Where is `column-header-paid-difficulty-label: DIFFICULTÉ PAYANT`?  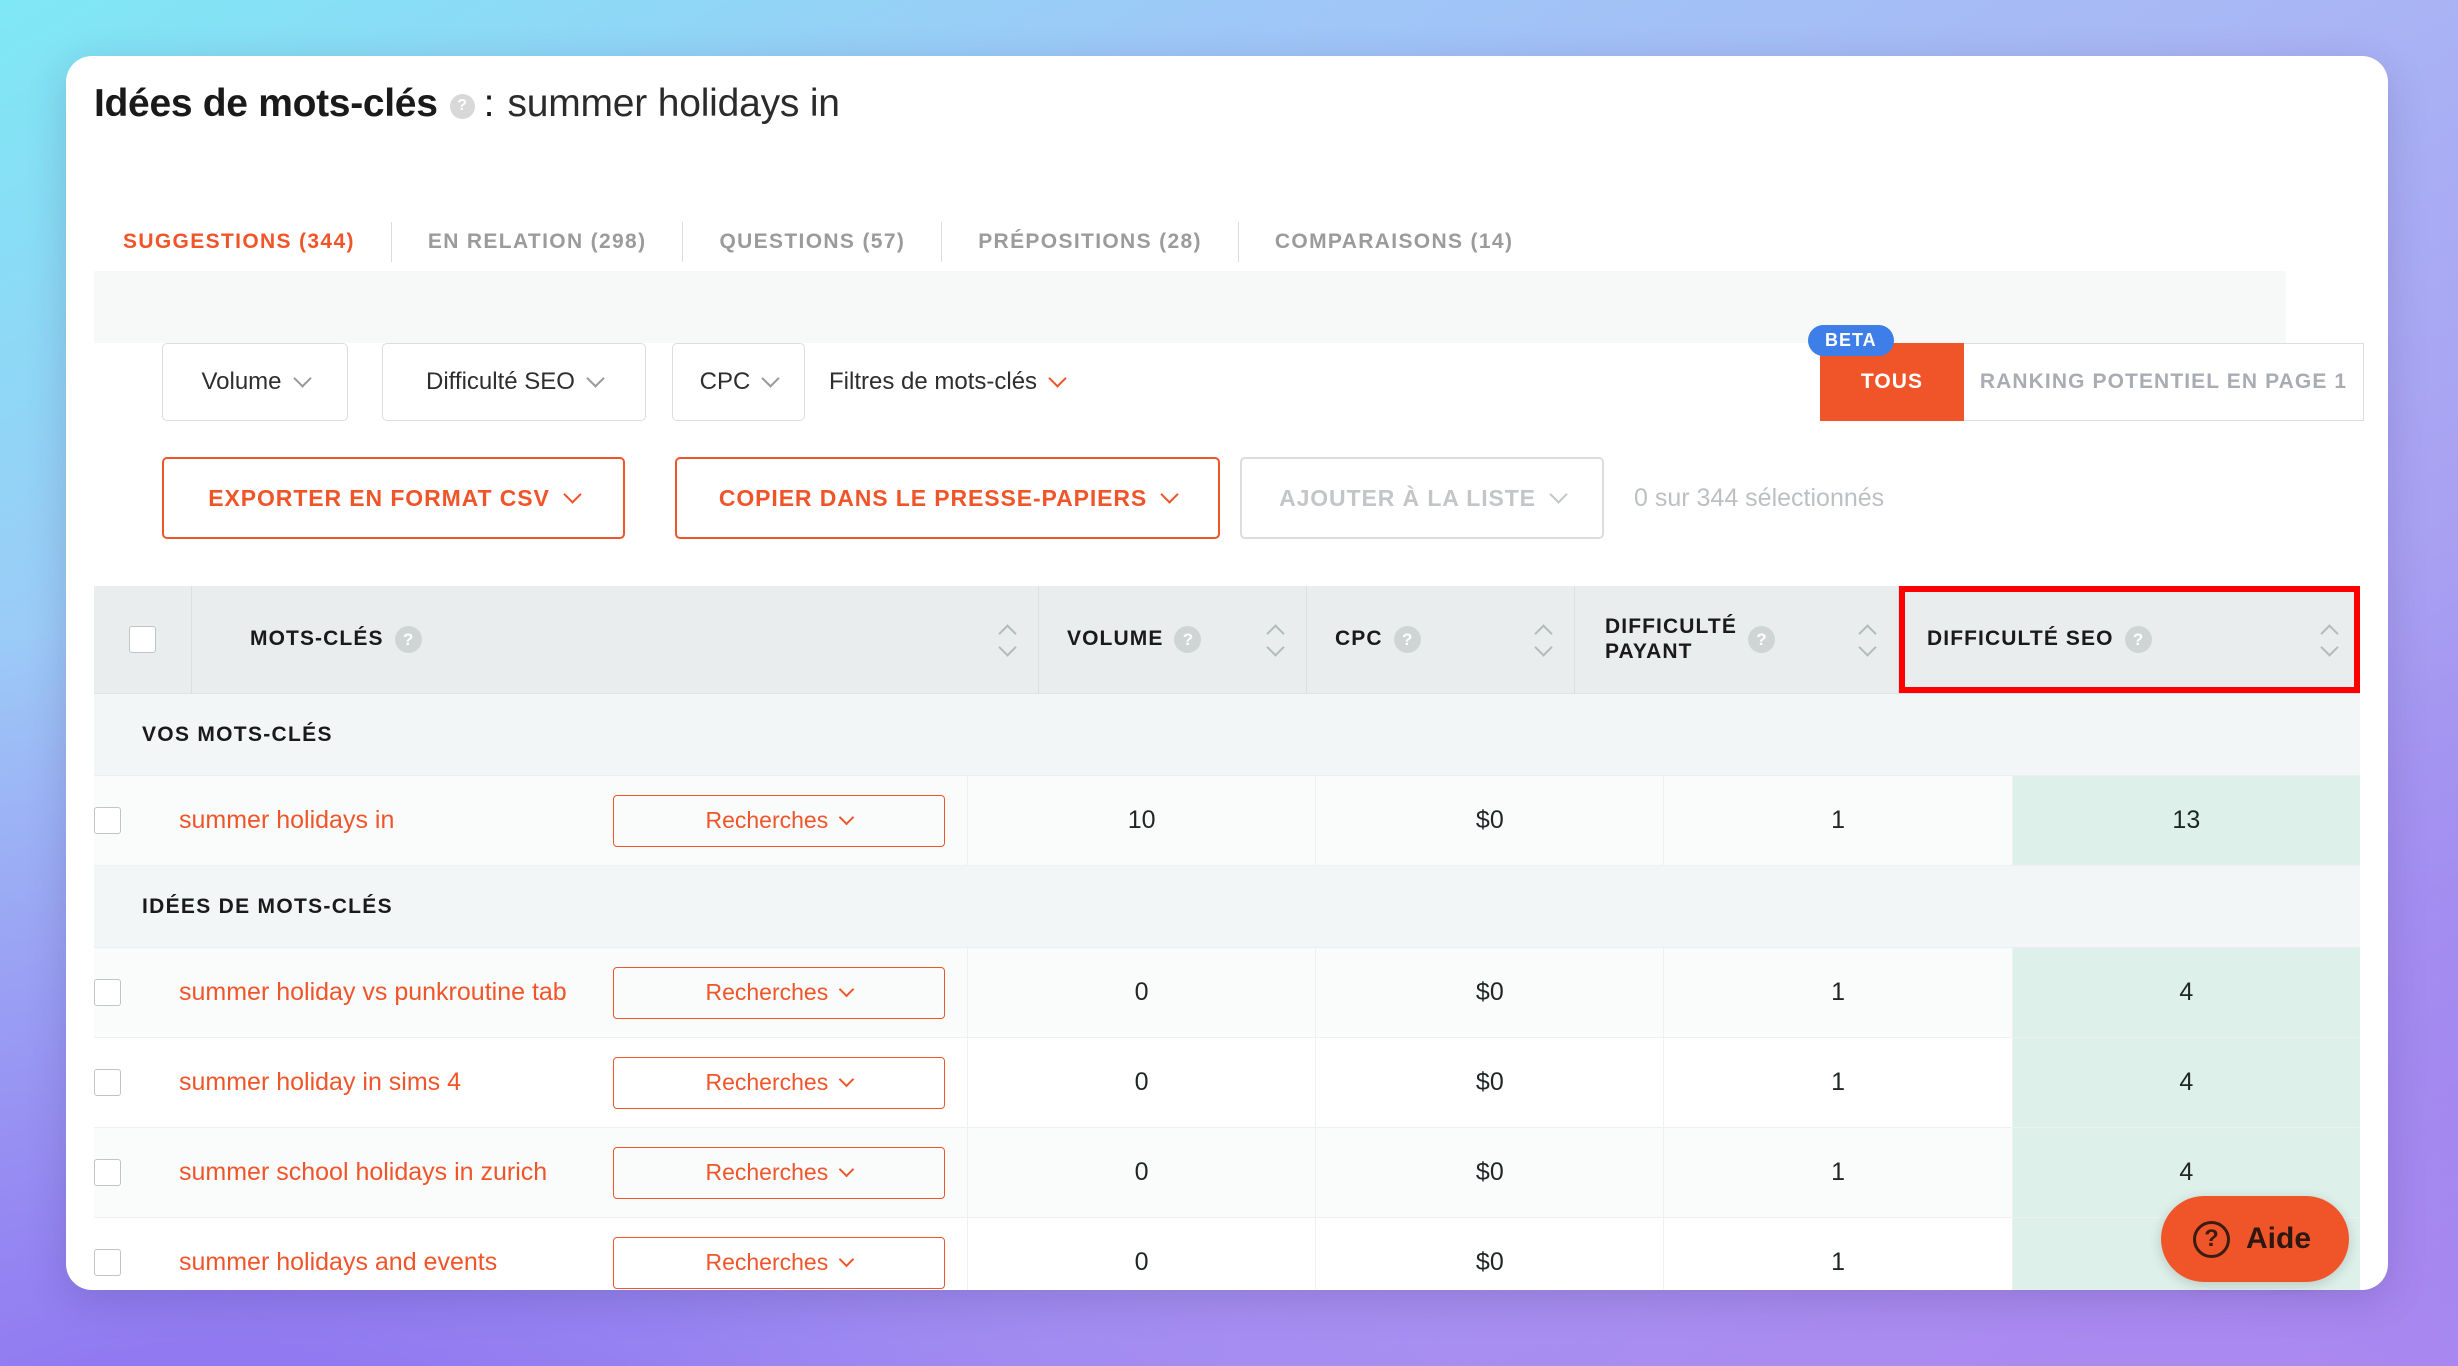
column-header-paid-difficulty-label: DIFFICULTÉ PAYANT is located at coordinates (1671, 640).